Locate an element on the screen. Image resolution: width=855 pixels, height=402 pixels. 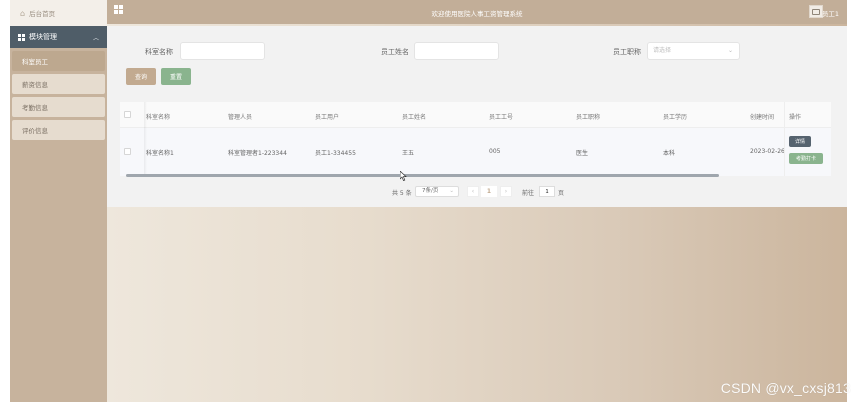
horizontal-scrollbar is located at coordinates (422, 175).